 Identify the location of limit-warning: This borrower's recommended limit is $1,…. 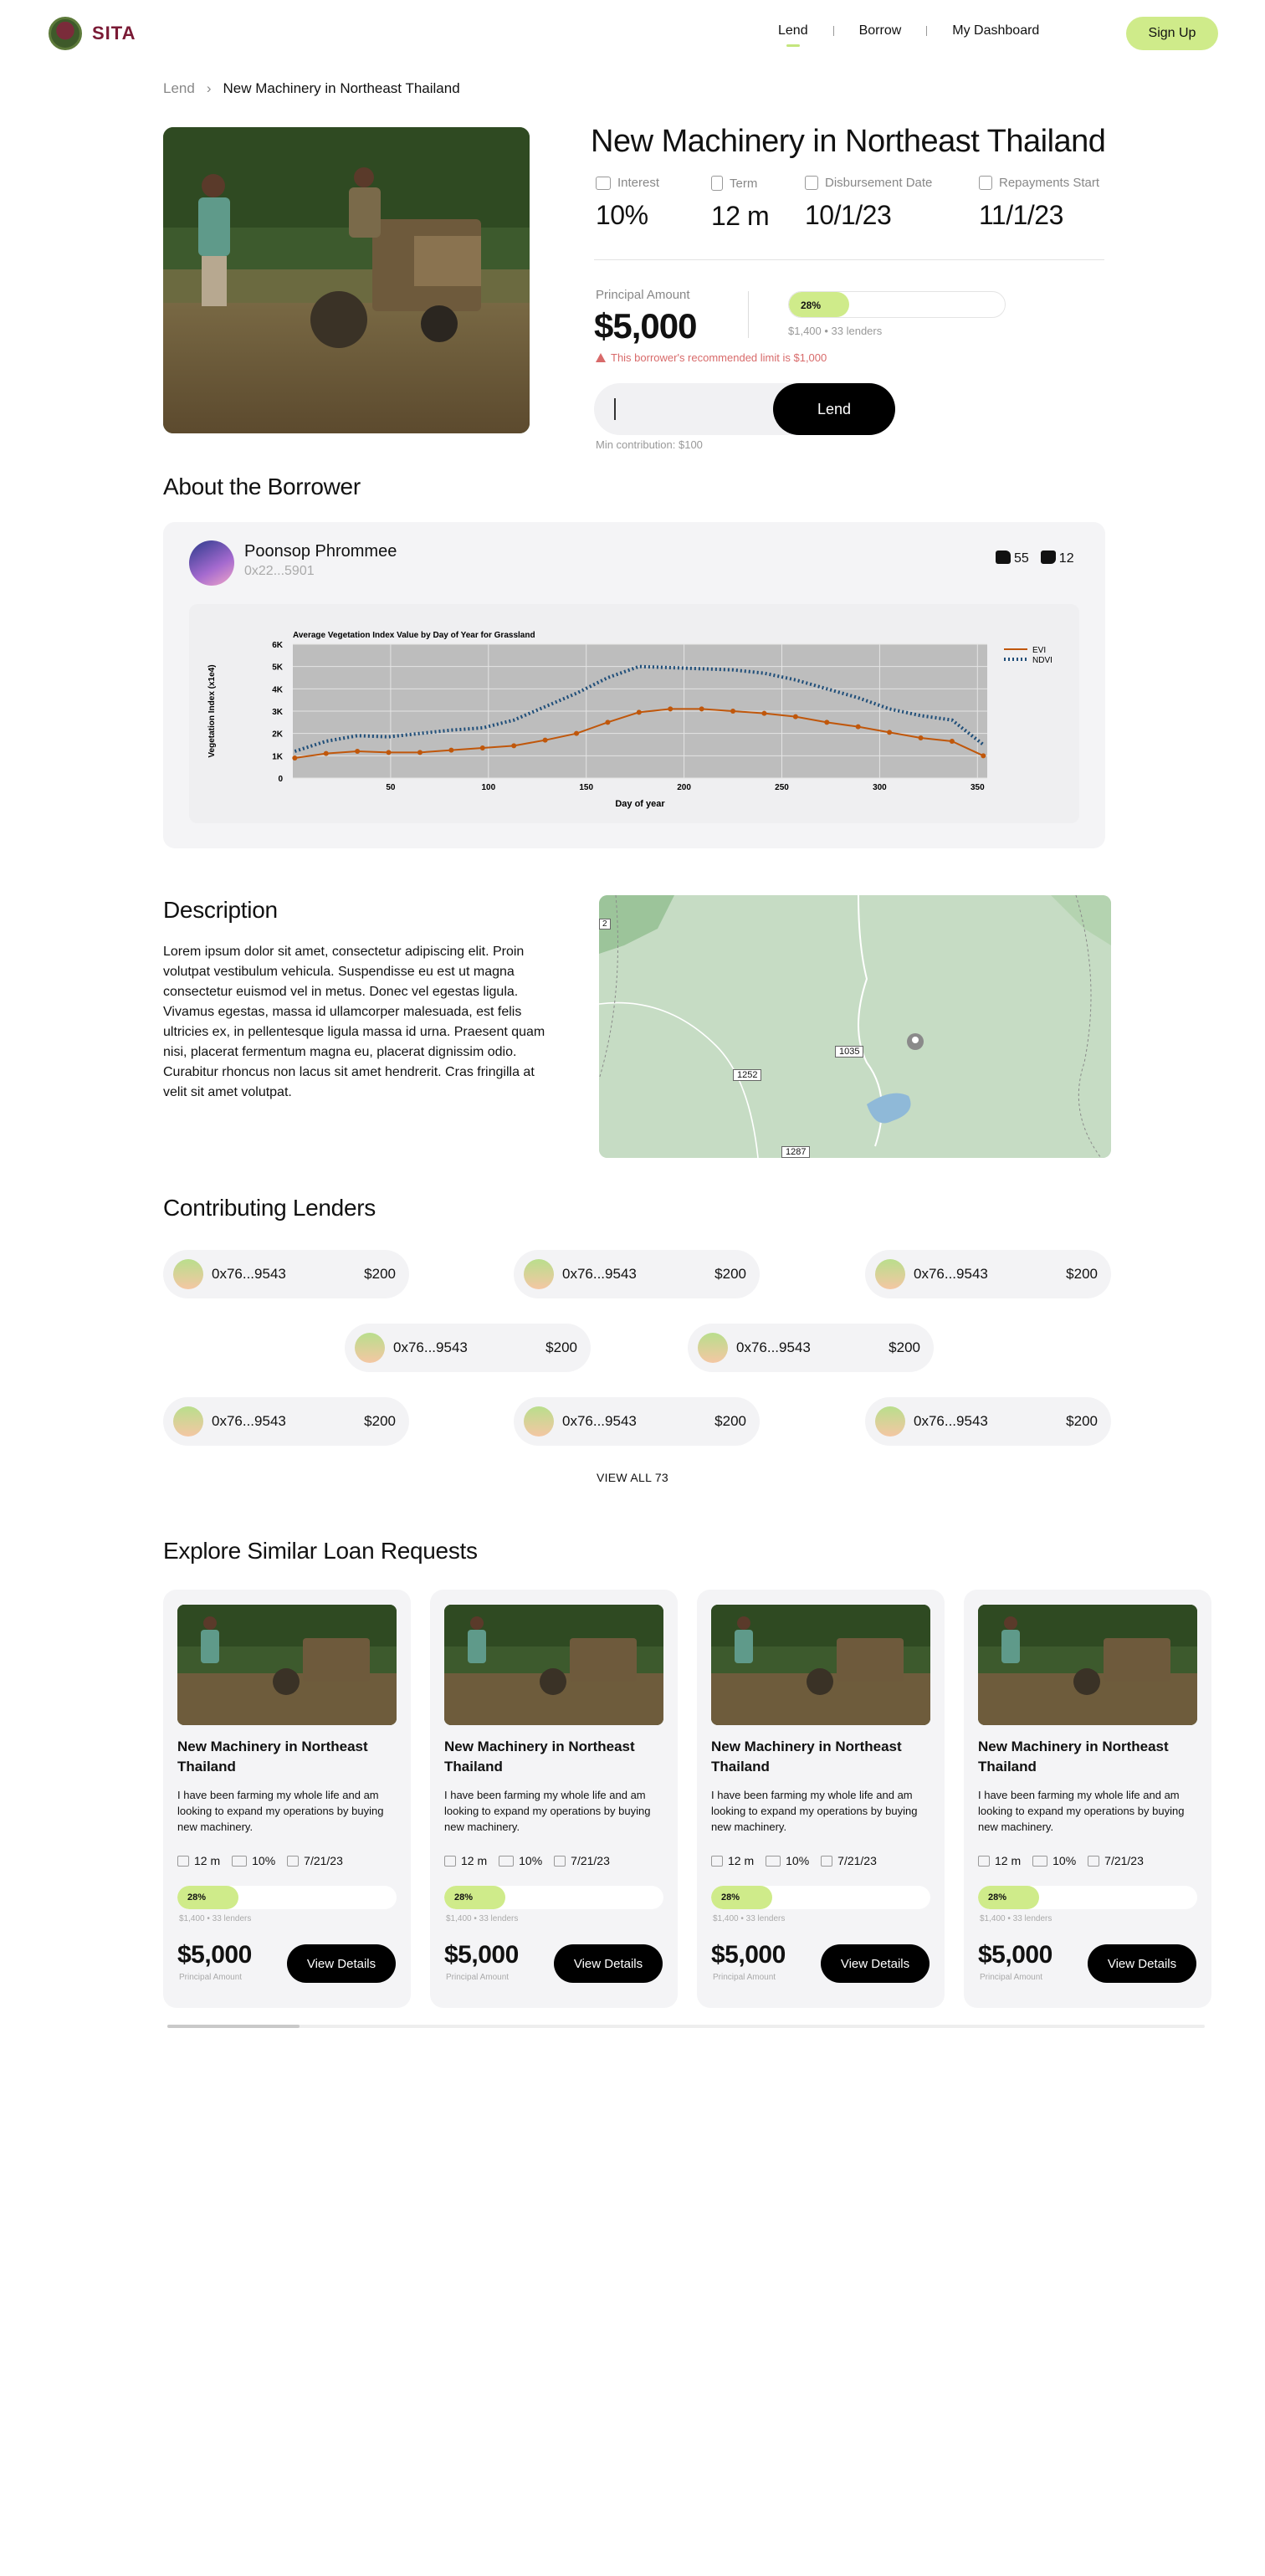
(711, 358).